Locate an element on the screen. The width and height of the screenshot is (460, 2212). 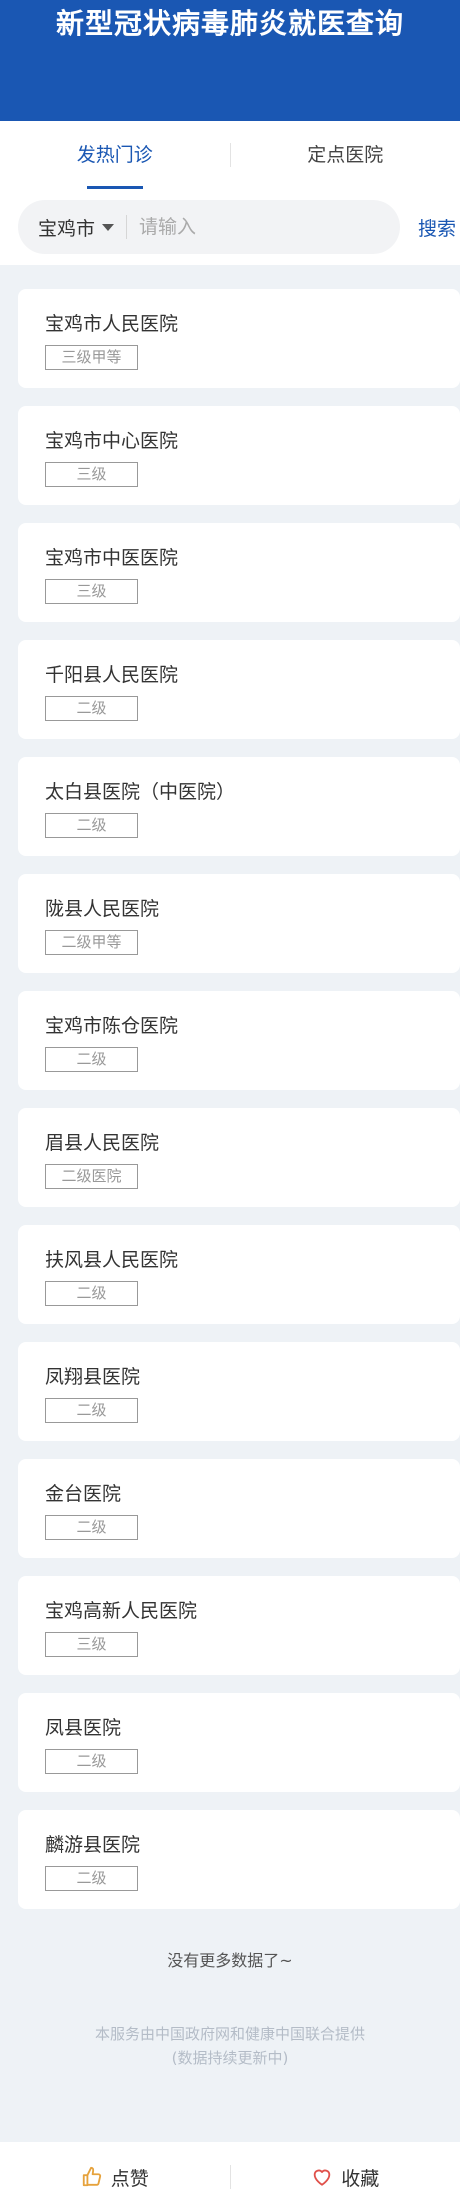
hospital-name: 宝鸡市陈仓医院 is located at coordinates (112, 1026).